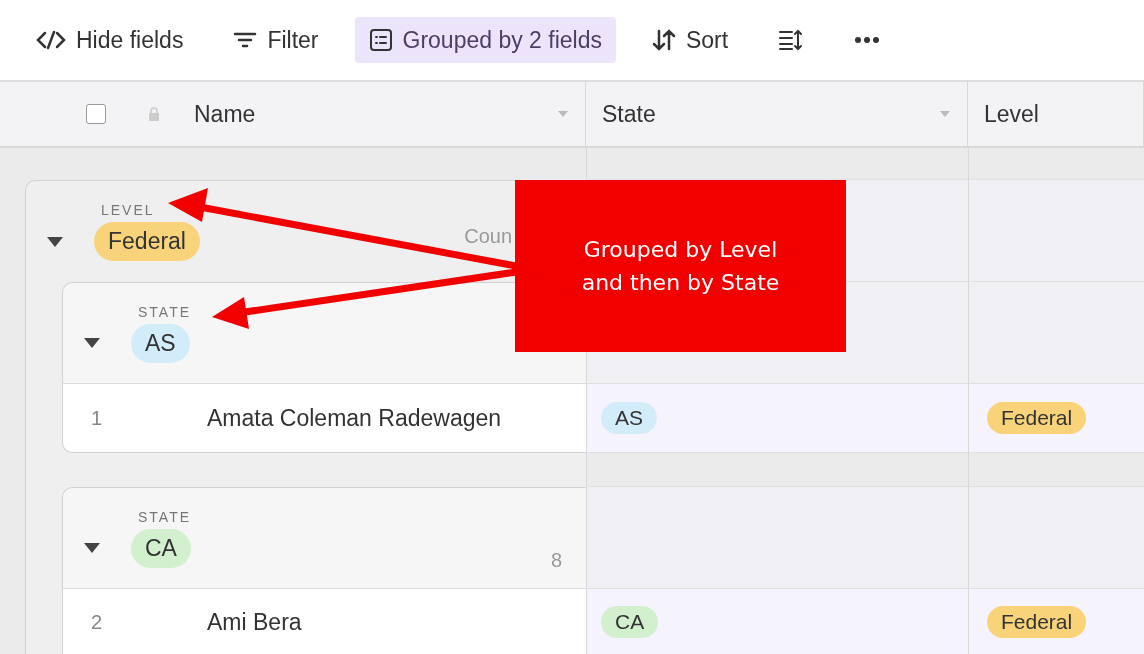 Image resolution: width=1144 pixels, height=654 pixels. I want to click on group-header: STATE CA 8, so click(324, 538).